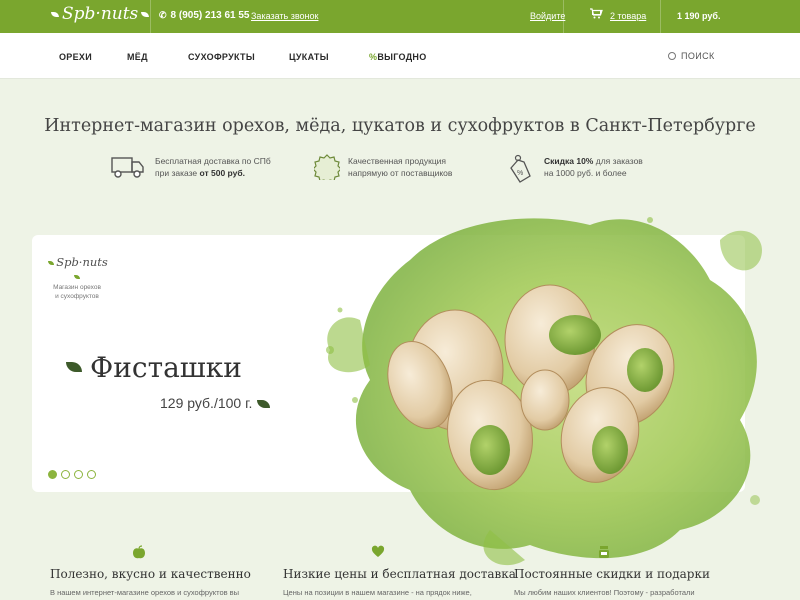  I want to click on benefit-title: Полезно, вкусно и качественно, so click(150, 574).